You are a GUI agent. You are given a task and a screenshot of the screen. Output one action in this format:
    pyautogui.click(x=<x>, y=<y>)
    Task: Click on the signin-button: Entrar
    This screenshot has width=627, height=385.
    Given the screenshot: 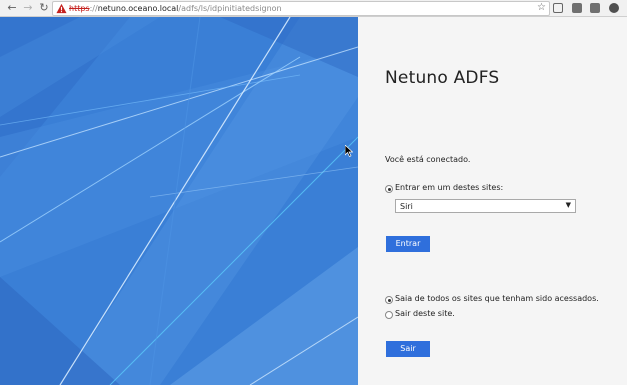 What is the action you would take?
    pyautogui.click(x=408, y=244)
    